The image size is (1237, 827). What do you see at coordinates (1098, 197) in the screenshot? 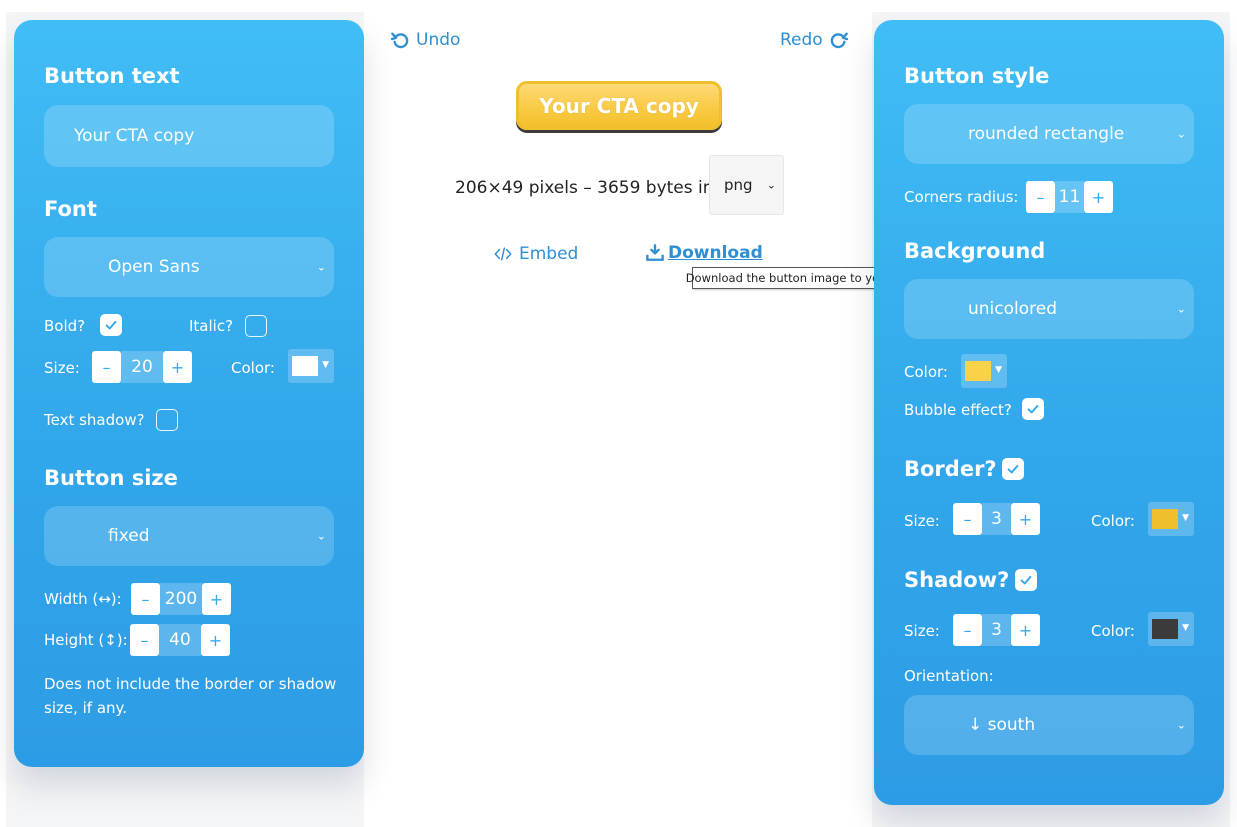
I see `corners-radius-increase-button: +` at bounding box center [1098, 197].